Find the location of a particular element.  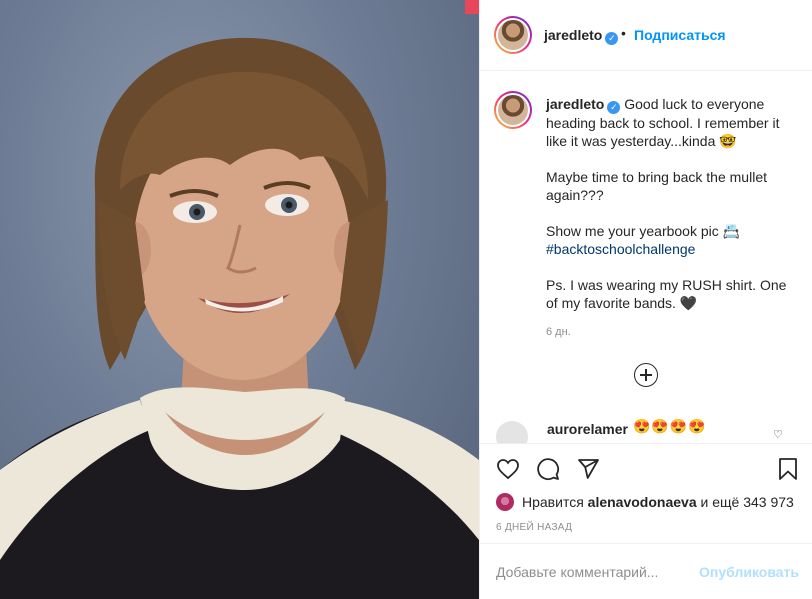

verified-badge-icon: ✓ is located at coordinates (612, 38).